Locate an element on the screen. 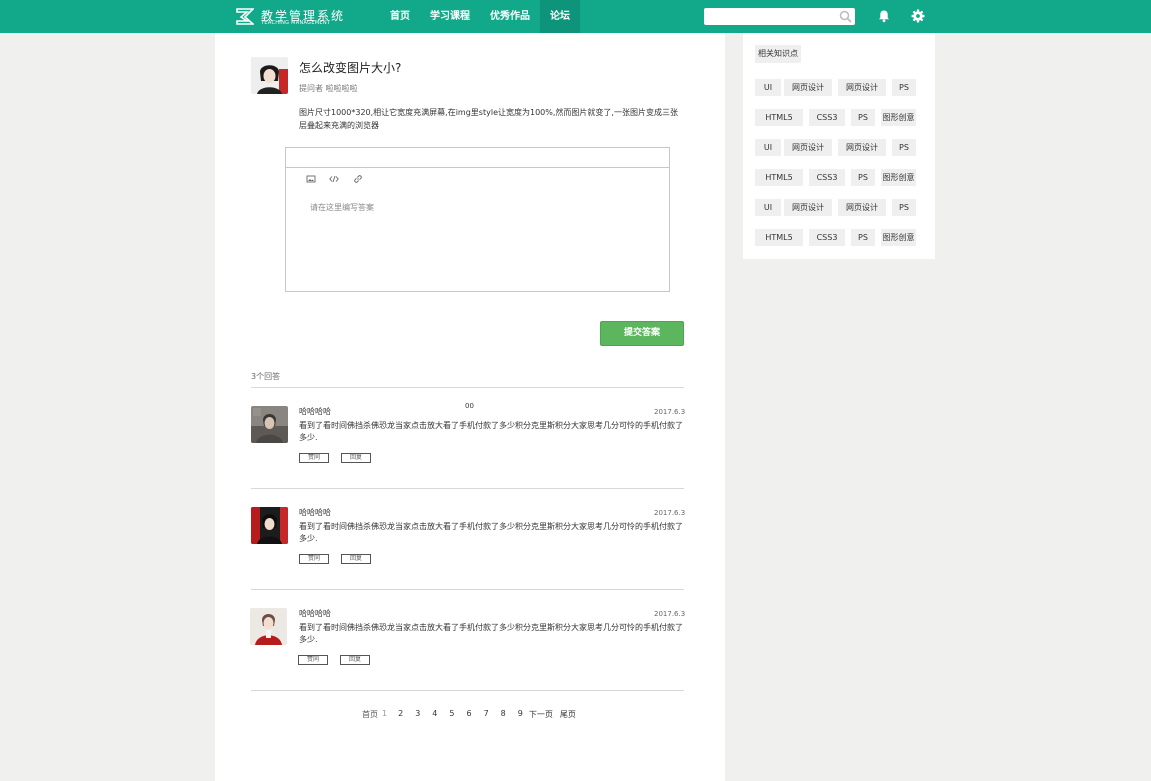  answer-count: 3个回答 is located at coordinates (266, 376).